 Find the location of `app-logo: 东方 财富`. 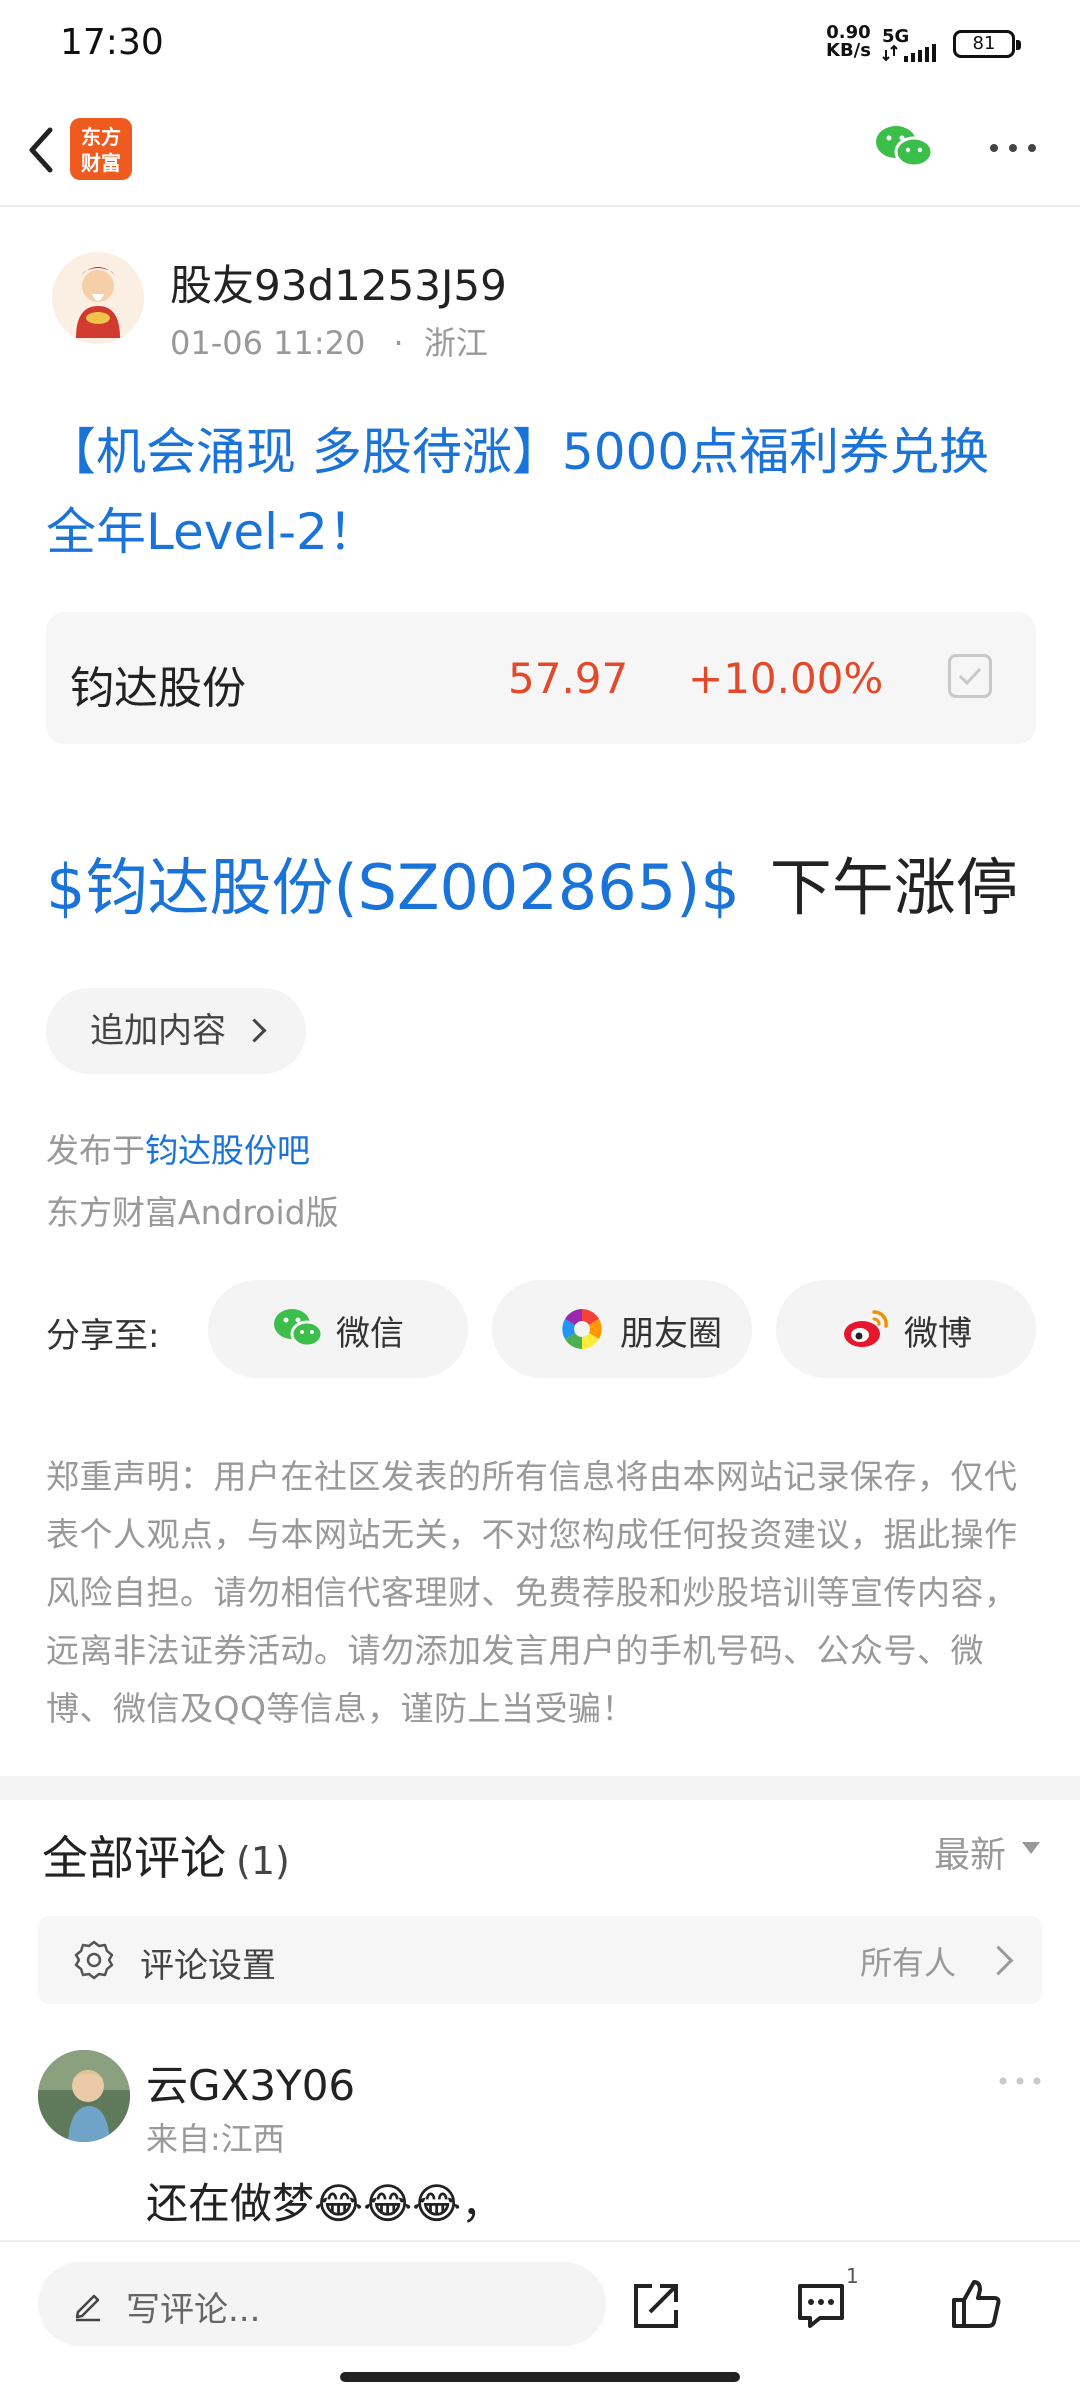

app-logo: 东方 财富 is located at coordinates (101, 149).